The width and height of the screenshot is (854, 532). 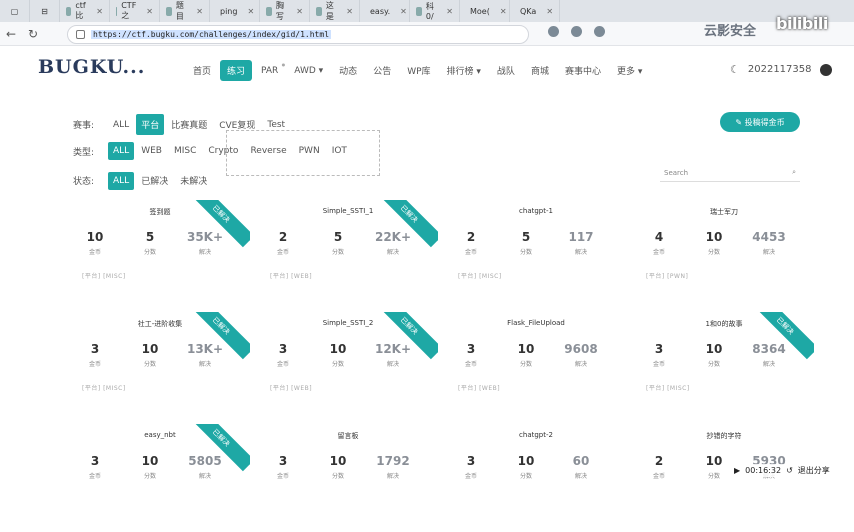 I want to click on challenge-card: 1和0的故事 3 金币 10 分数 8364 解决 [平台] [MISC] 已解决, so click(x=724, y=366).